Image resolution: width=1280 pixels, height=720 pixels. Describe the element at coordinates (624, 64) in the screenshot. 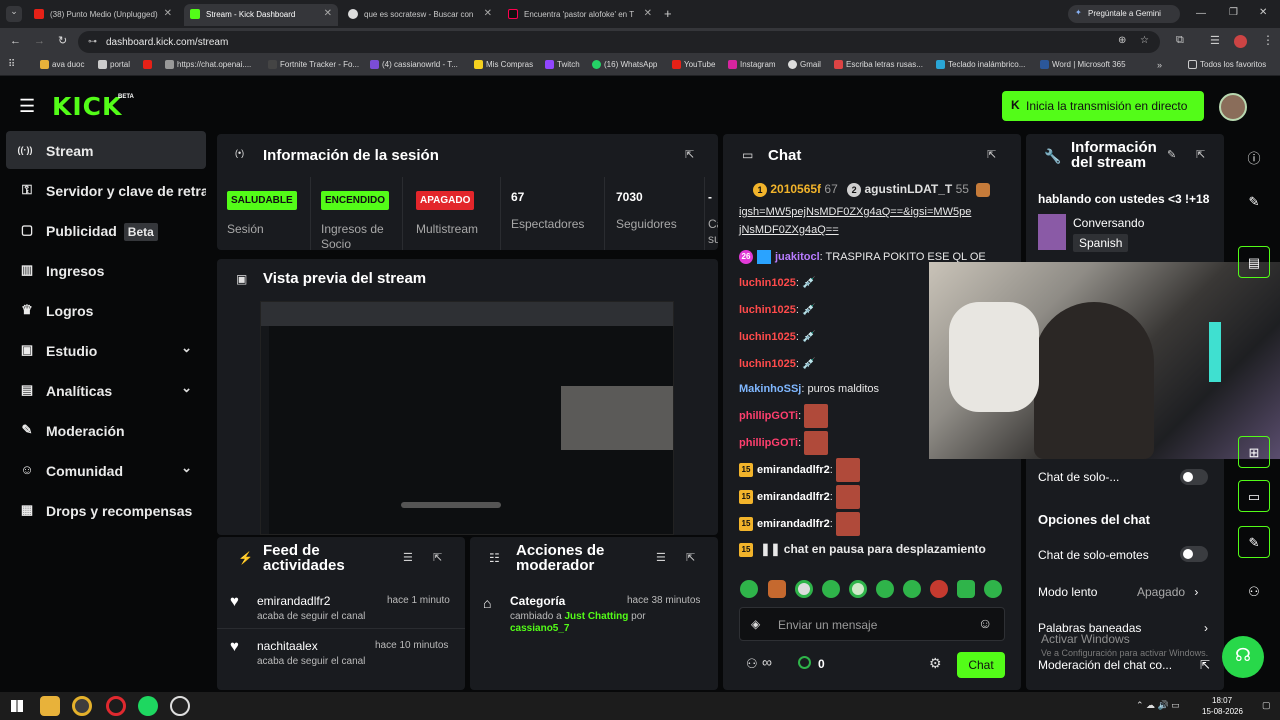

I see `bookmark-item: (16) WhatsApp` at that location.